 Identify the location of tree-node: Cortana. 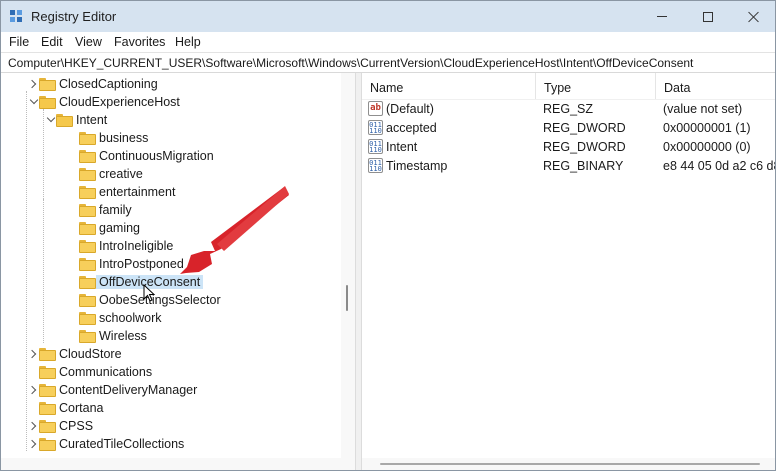
(171, 408).